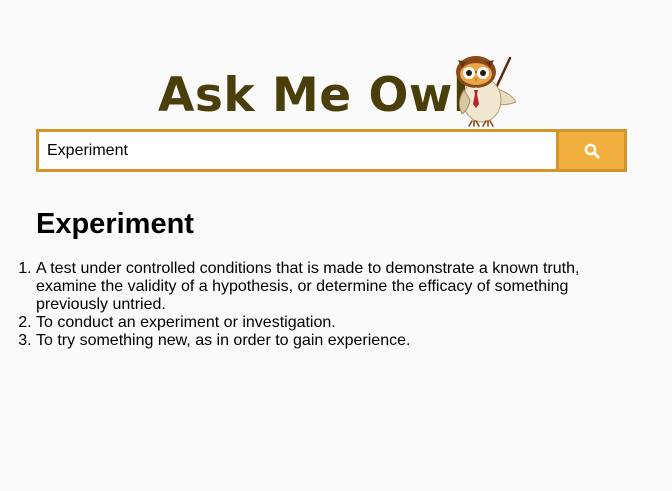 Image resolution: width=672 pixels, height=491 pixels. I want to click on search-bar, so click(331, 150).